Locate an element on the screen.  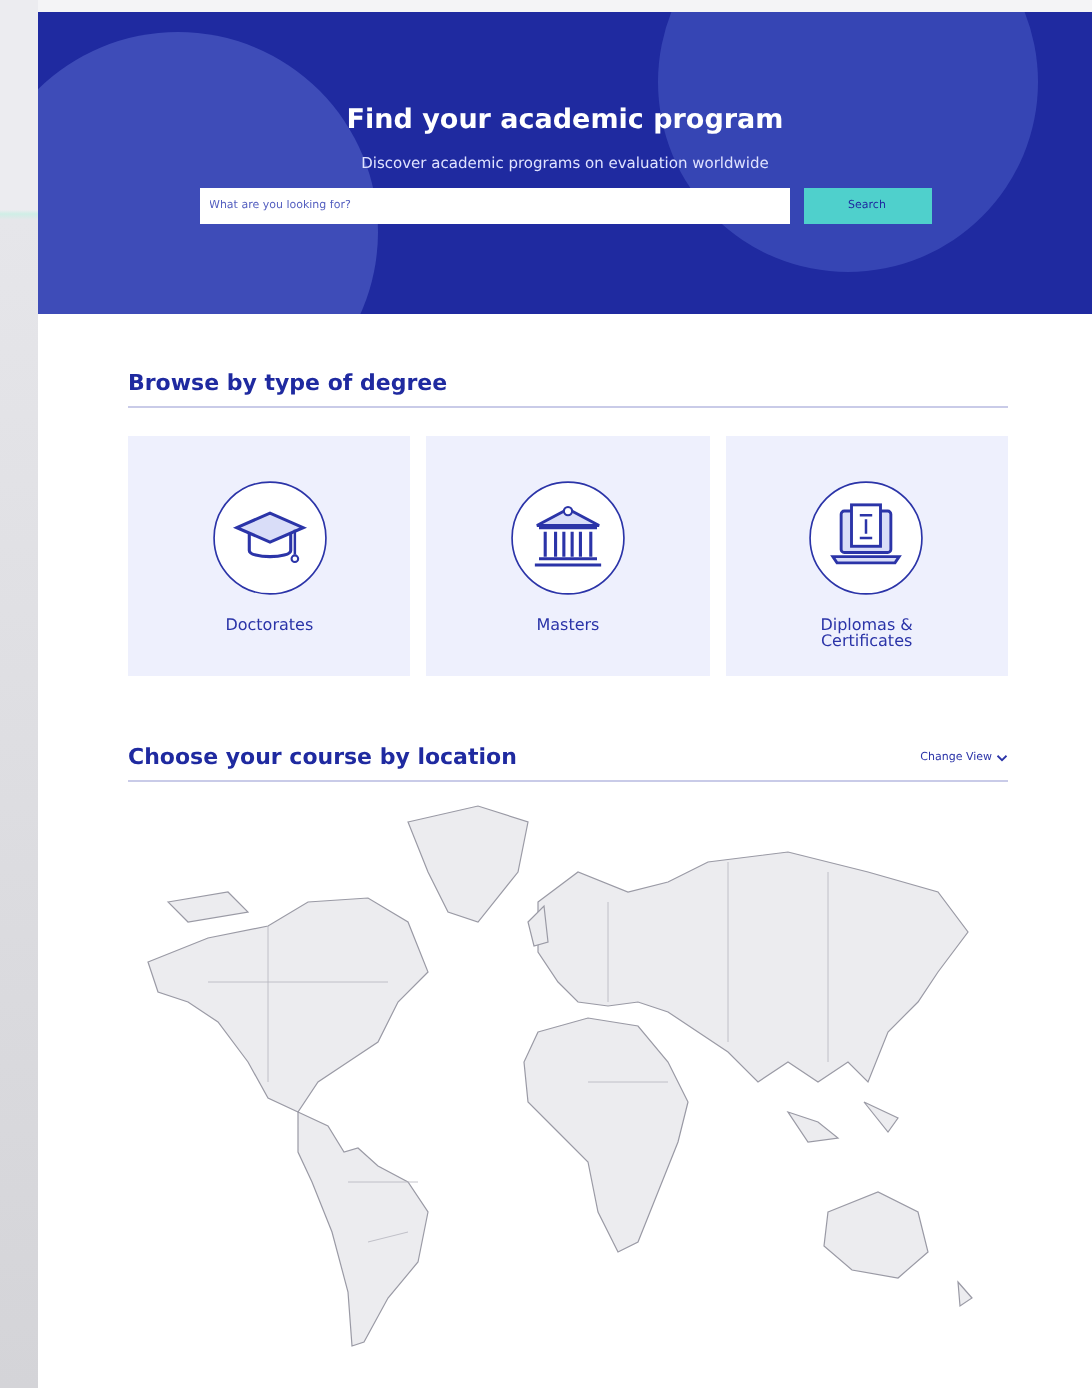
degree-card: Masters is located at coordinates (568, 556).